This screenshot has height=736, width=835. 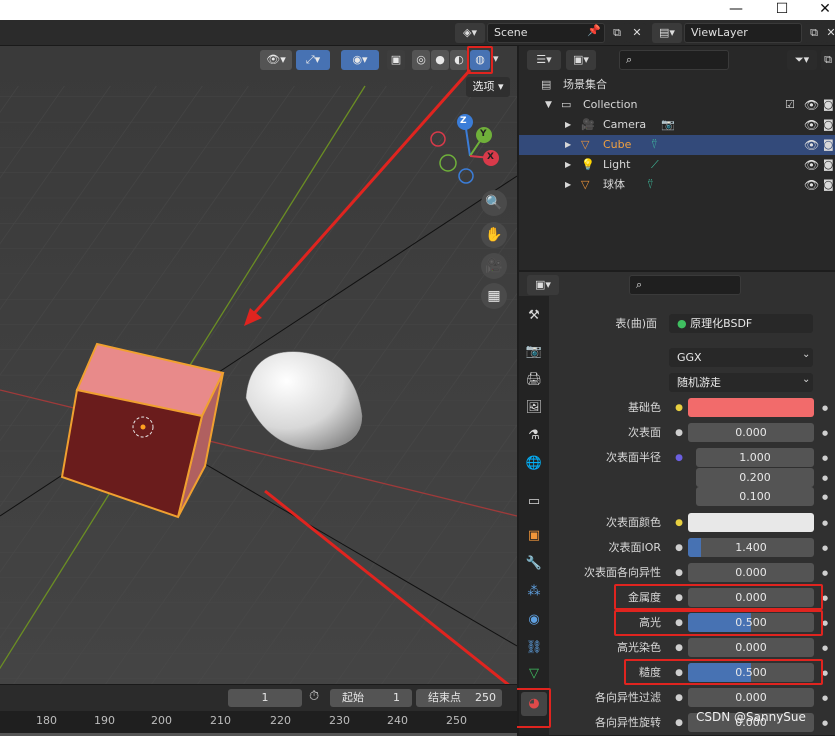 I want to click on scene-icon: ⚗, so click(x=534, y=436).